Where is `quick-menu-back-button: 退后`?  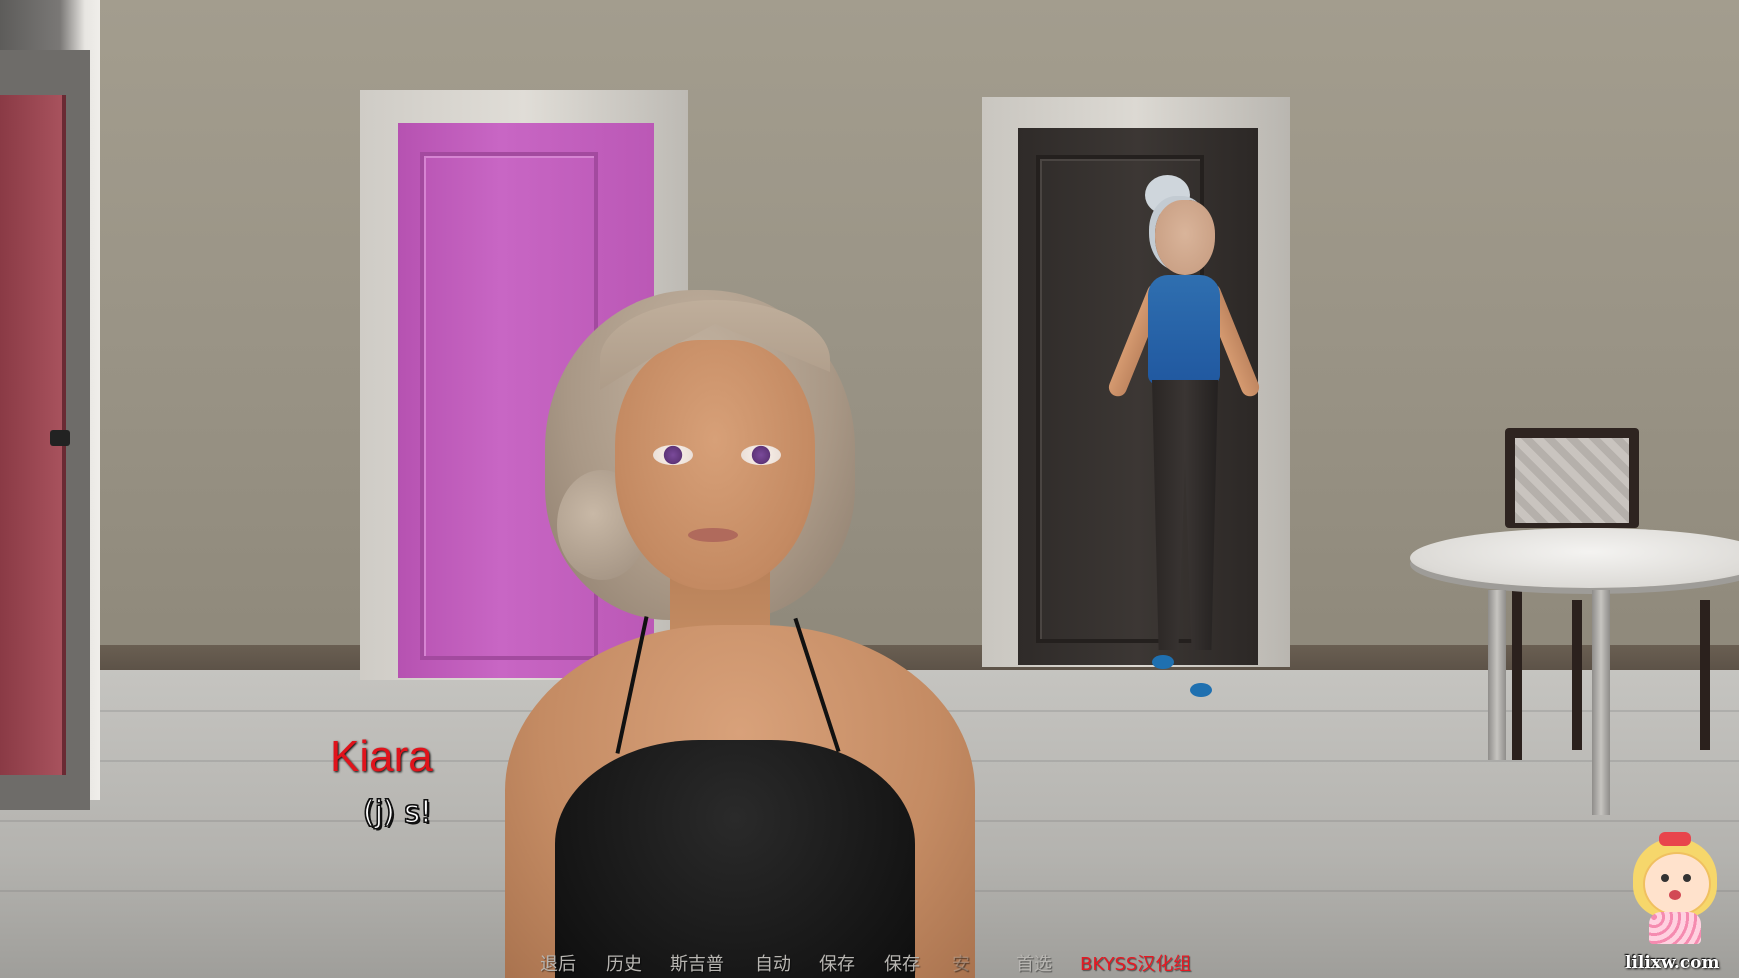
quick-menu-back-button: 退后 is located at coordinates (558, 965).